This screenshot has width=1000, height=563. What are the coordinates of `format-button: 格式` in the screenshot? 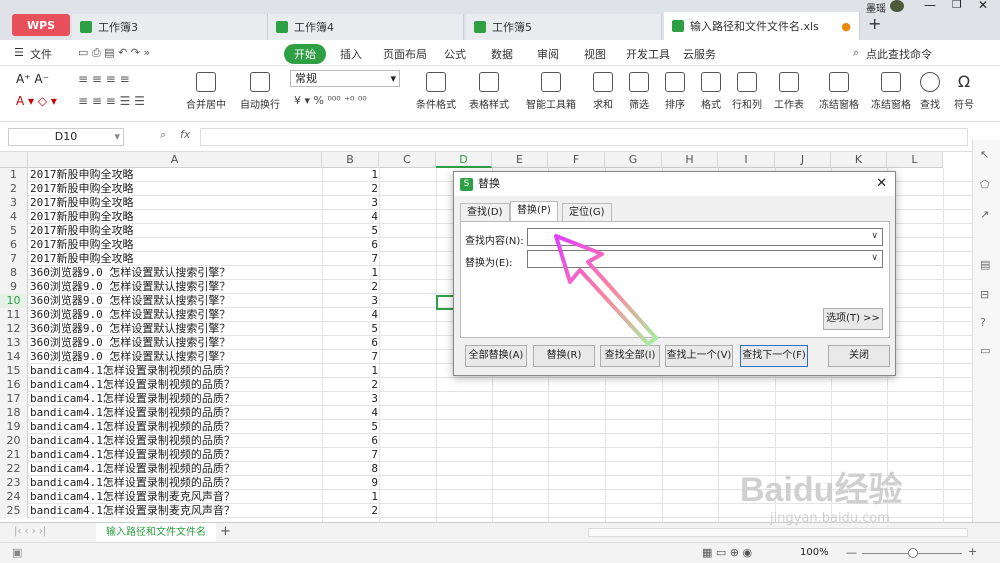 It's located at (711, 91).